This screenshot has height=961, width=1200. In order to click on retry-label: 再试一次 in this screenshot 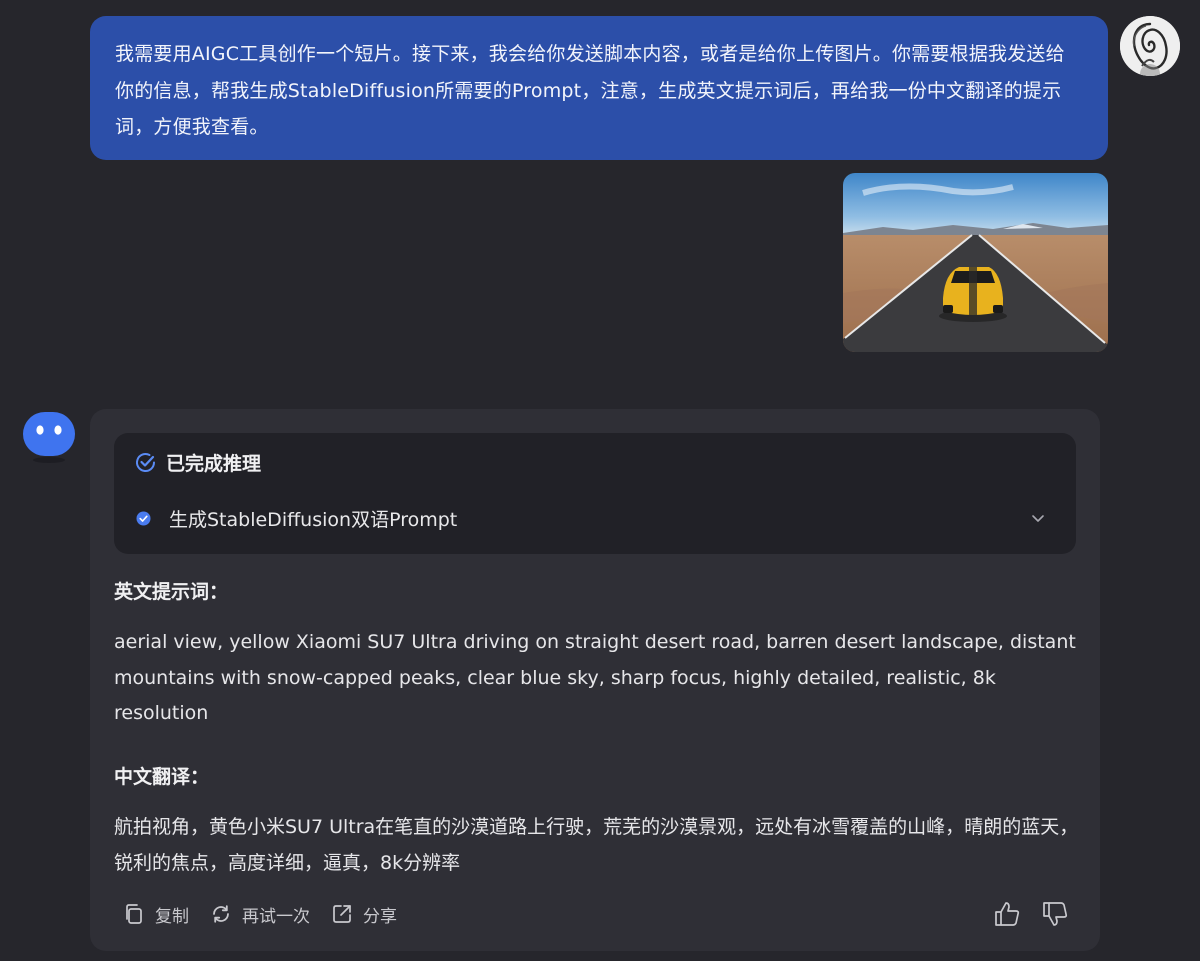, I will do `click(276, 916)`.